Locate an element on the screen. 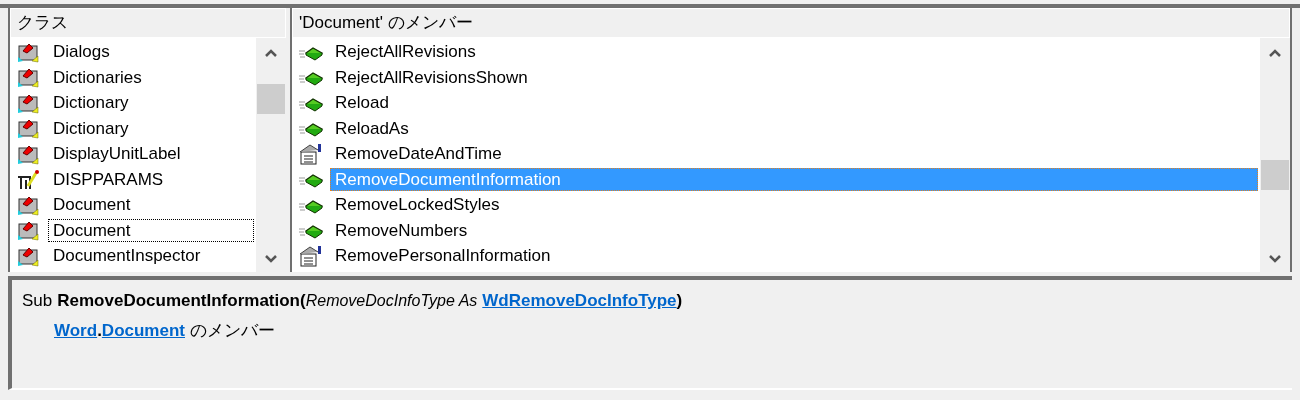 The image size is (1300, 400). parameter-text: RemoveDocInfoType As is located at coordinates (391, 301).